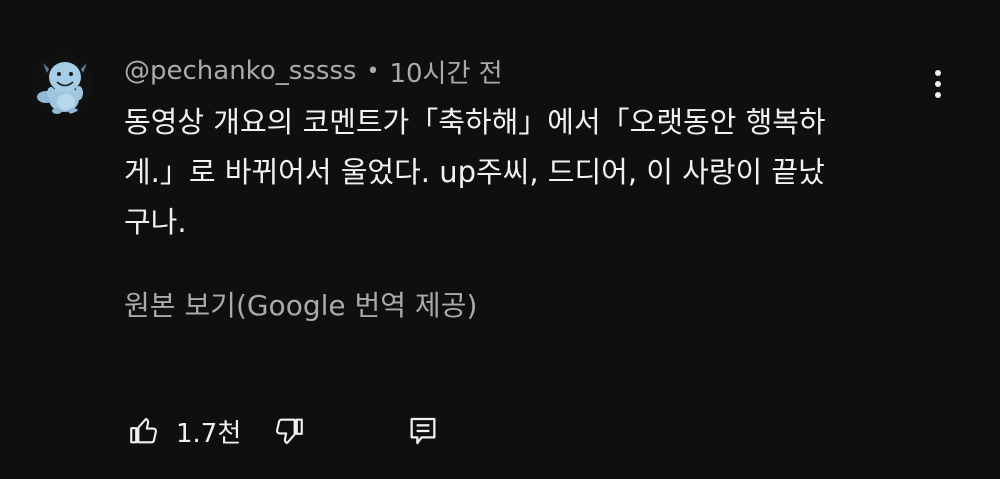  I want to click on comment-text-line: 게.」로 바뀌어서 울었다. up주씨, 드디어, 이 사랑이 끝났, so click(474, 172).